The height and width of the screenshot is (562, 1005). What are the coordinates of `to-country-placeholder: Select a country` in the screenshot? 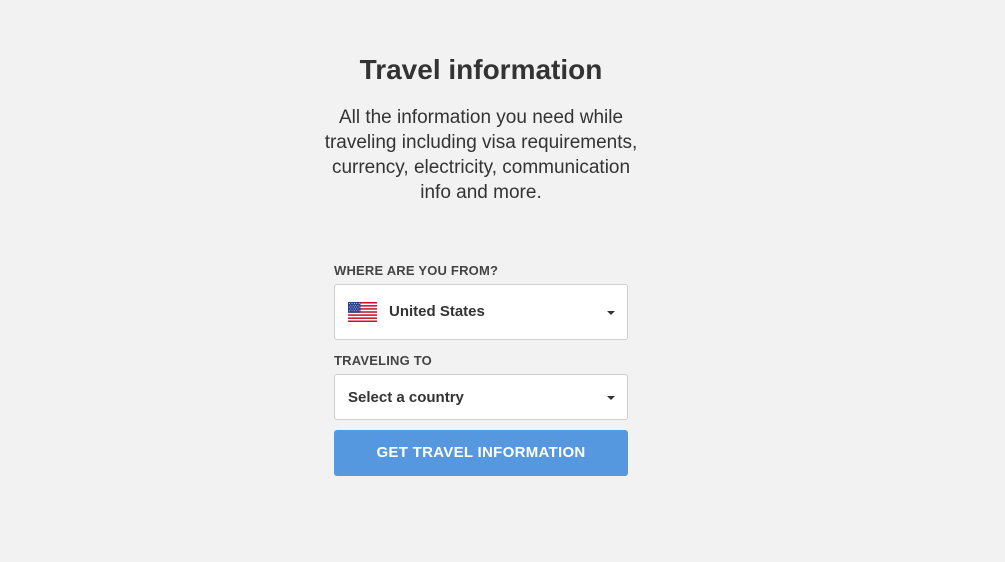 It's located at (406, 397).